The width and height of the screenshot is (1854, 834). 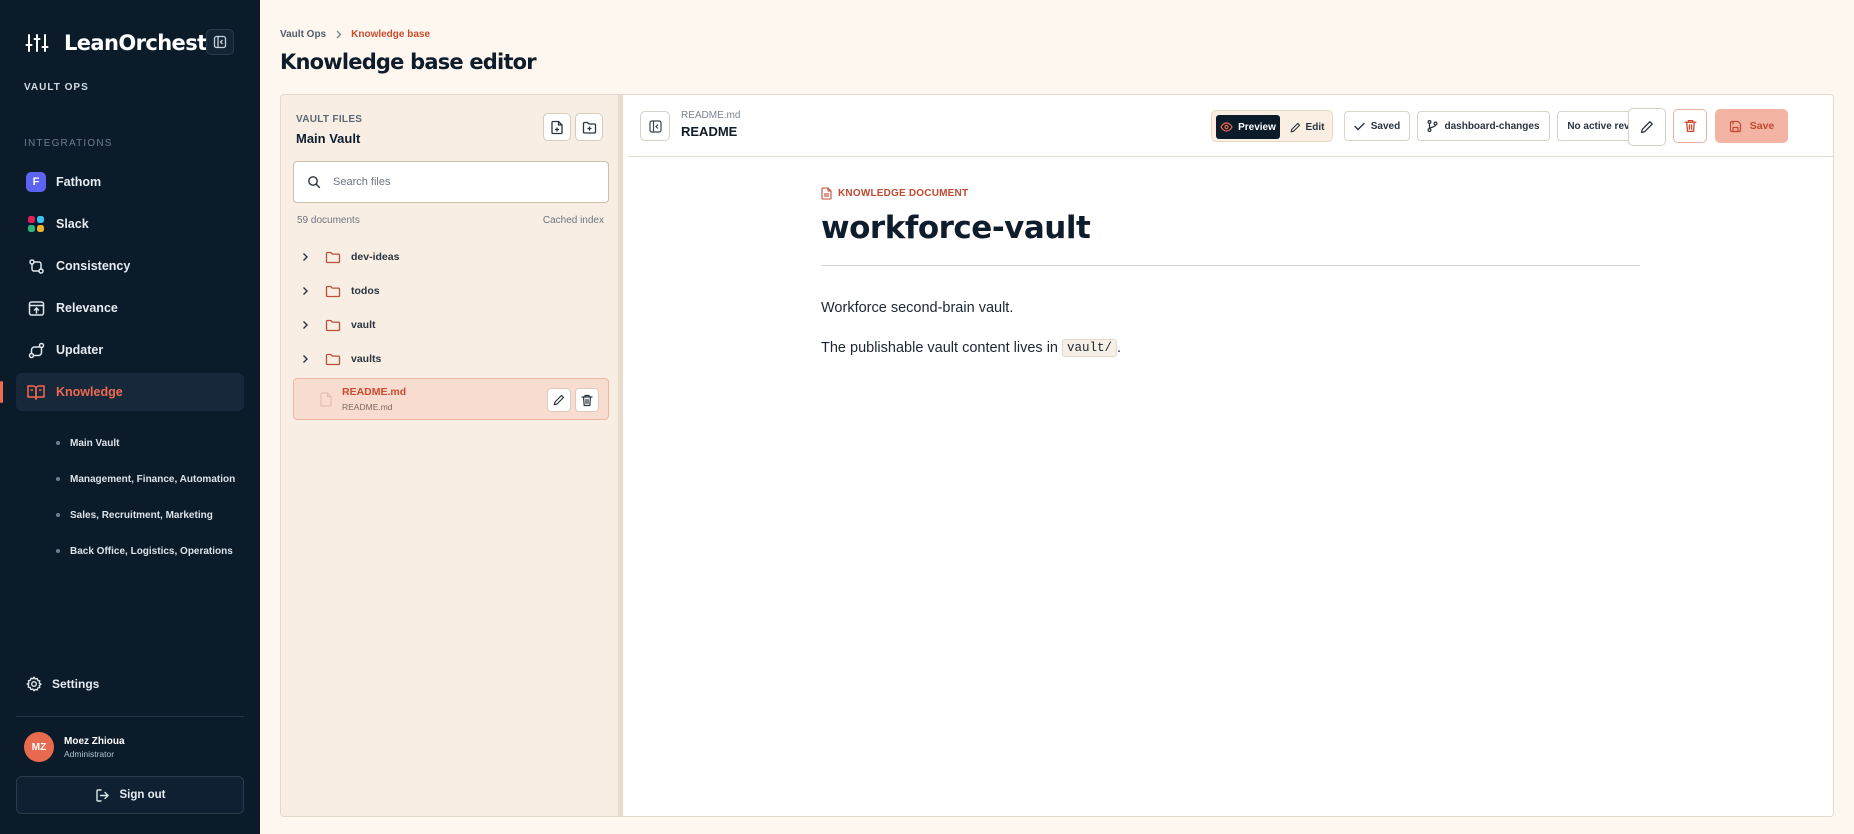 What do you see at coordinates (367, 407) in the screenshot?
I see `file-path: README.md` at bounding box center [367, 407].